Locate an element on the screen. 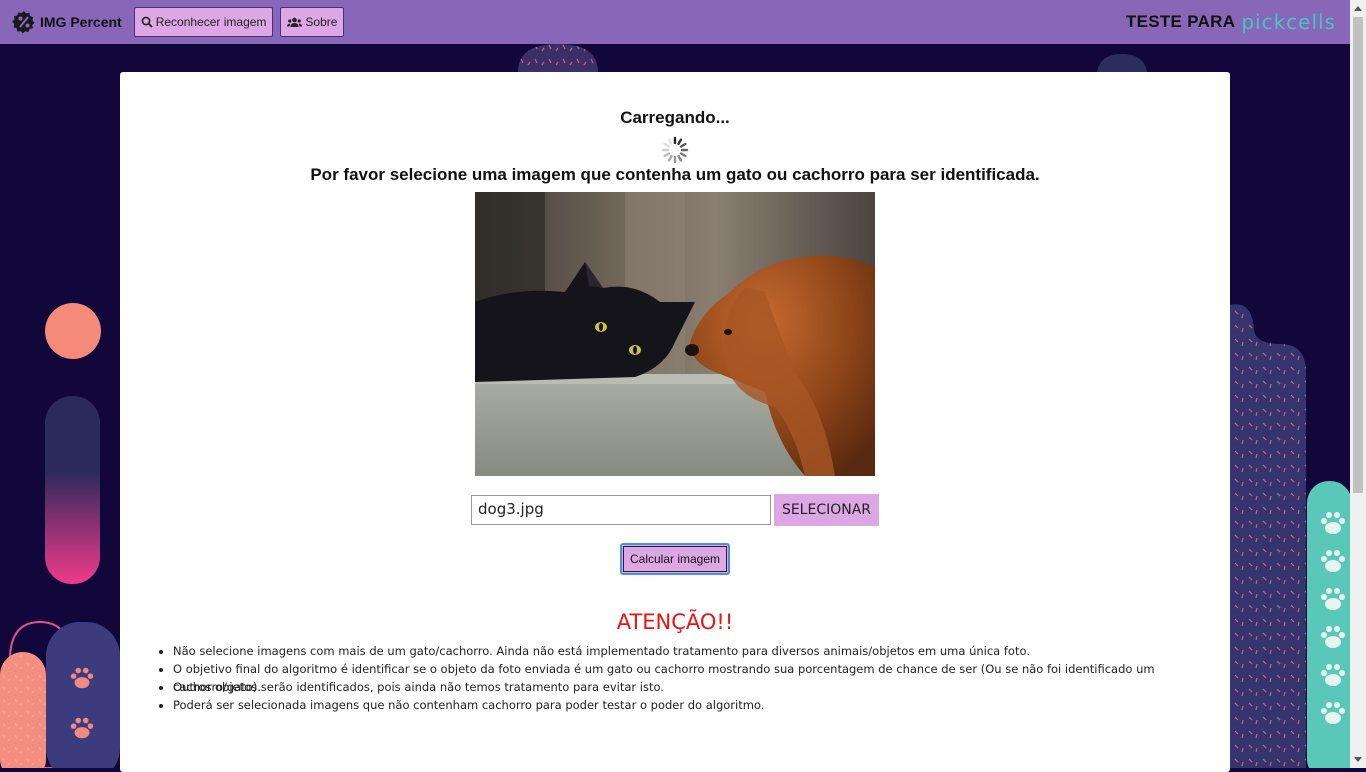 This screenshot has width=1366, height=772. brand-link: IMG Percent is located at coordinates (67, 22).